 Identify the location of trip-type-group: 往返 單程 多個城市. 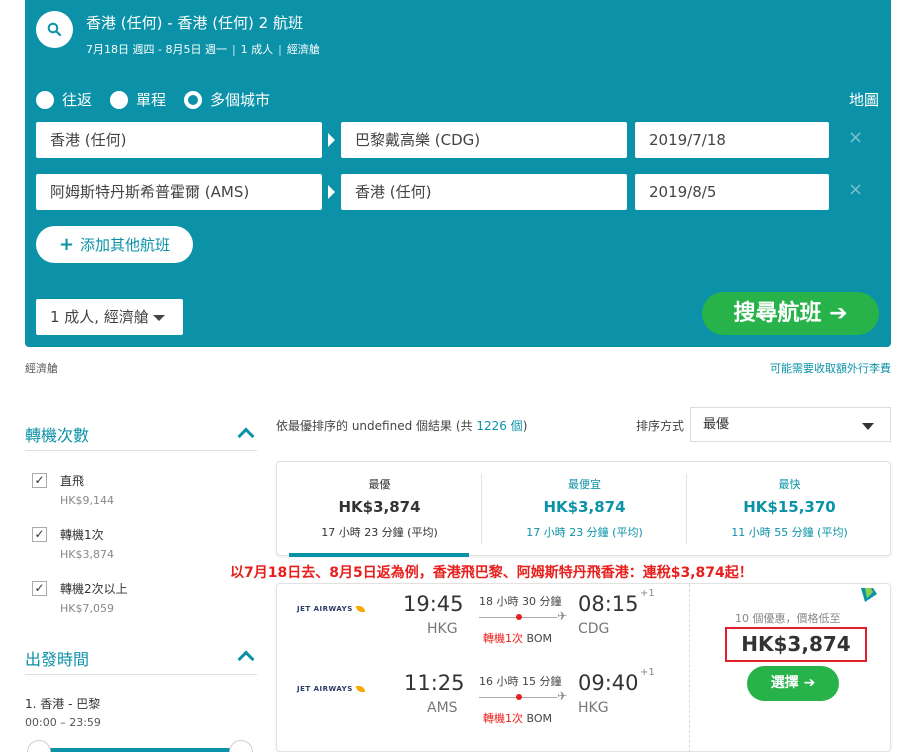
(153, 99).